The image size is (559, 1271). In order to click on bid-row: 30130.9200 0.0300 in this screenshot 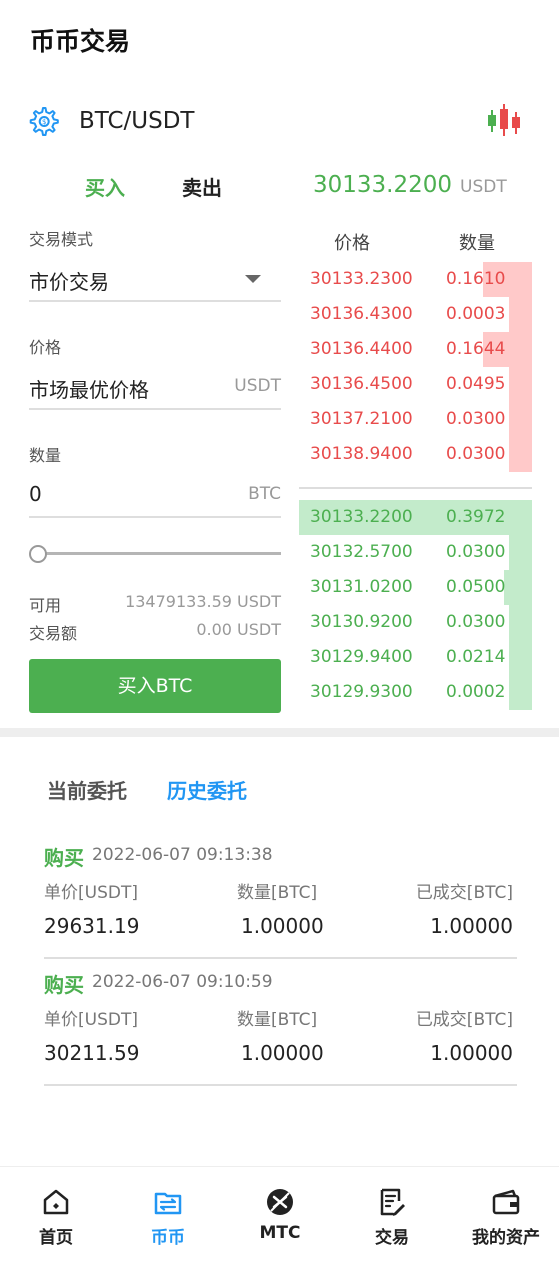, I will do `click(415, 622)`.